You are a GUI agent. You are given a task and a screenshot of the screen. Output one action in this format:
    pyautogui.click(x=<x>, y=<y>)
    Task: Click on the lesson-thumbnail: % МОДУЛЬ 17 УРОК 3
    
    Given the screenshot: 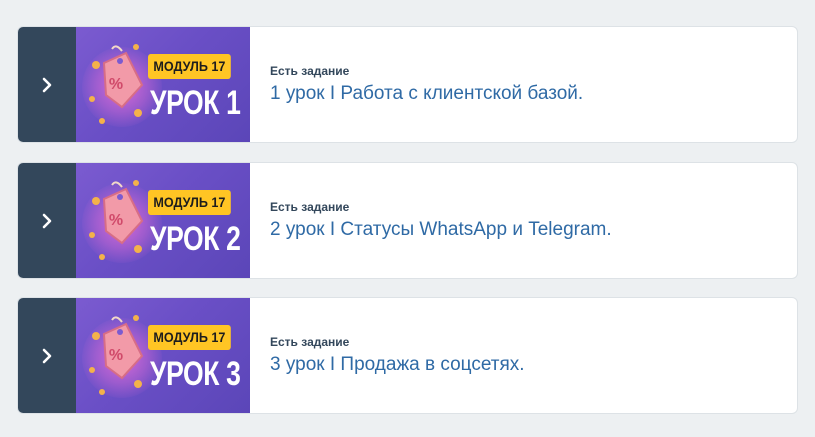 What is the action you would take?
    pyautogui.click(x=163, y=355)
    